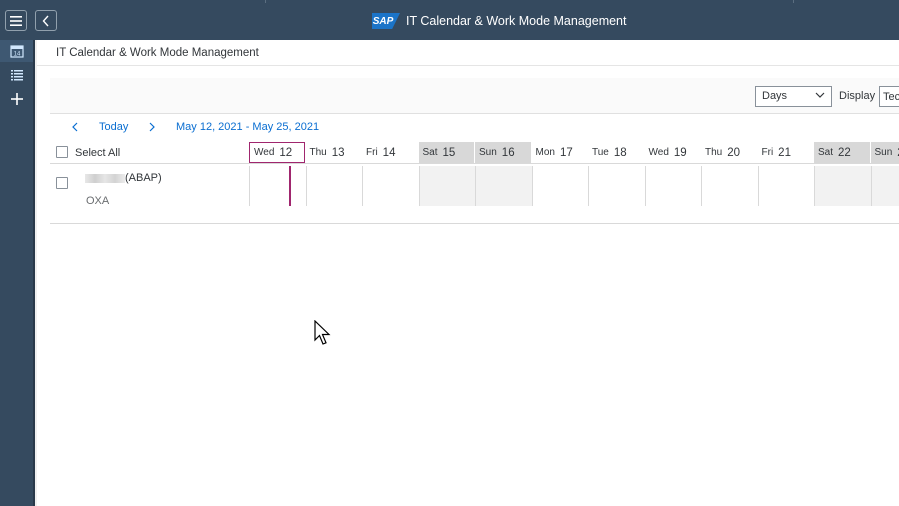 The width and height of the screenshot is (899, 506). Describe the element at coordinates (157, 53) in the screenshot. I see `page-title: IT Calendar & Work Mode Management` at that location.